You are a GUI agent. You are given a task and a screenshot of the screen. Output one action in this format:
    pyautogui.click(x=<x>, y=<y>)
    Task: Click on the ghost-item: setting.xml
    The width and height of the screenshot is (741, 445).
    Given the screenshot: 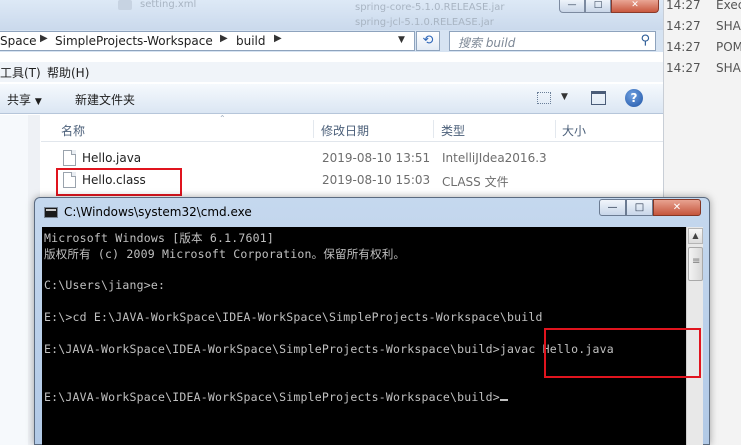 What is the action you would take?
    pyautogui.click(x=168, y=5)
    